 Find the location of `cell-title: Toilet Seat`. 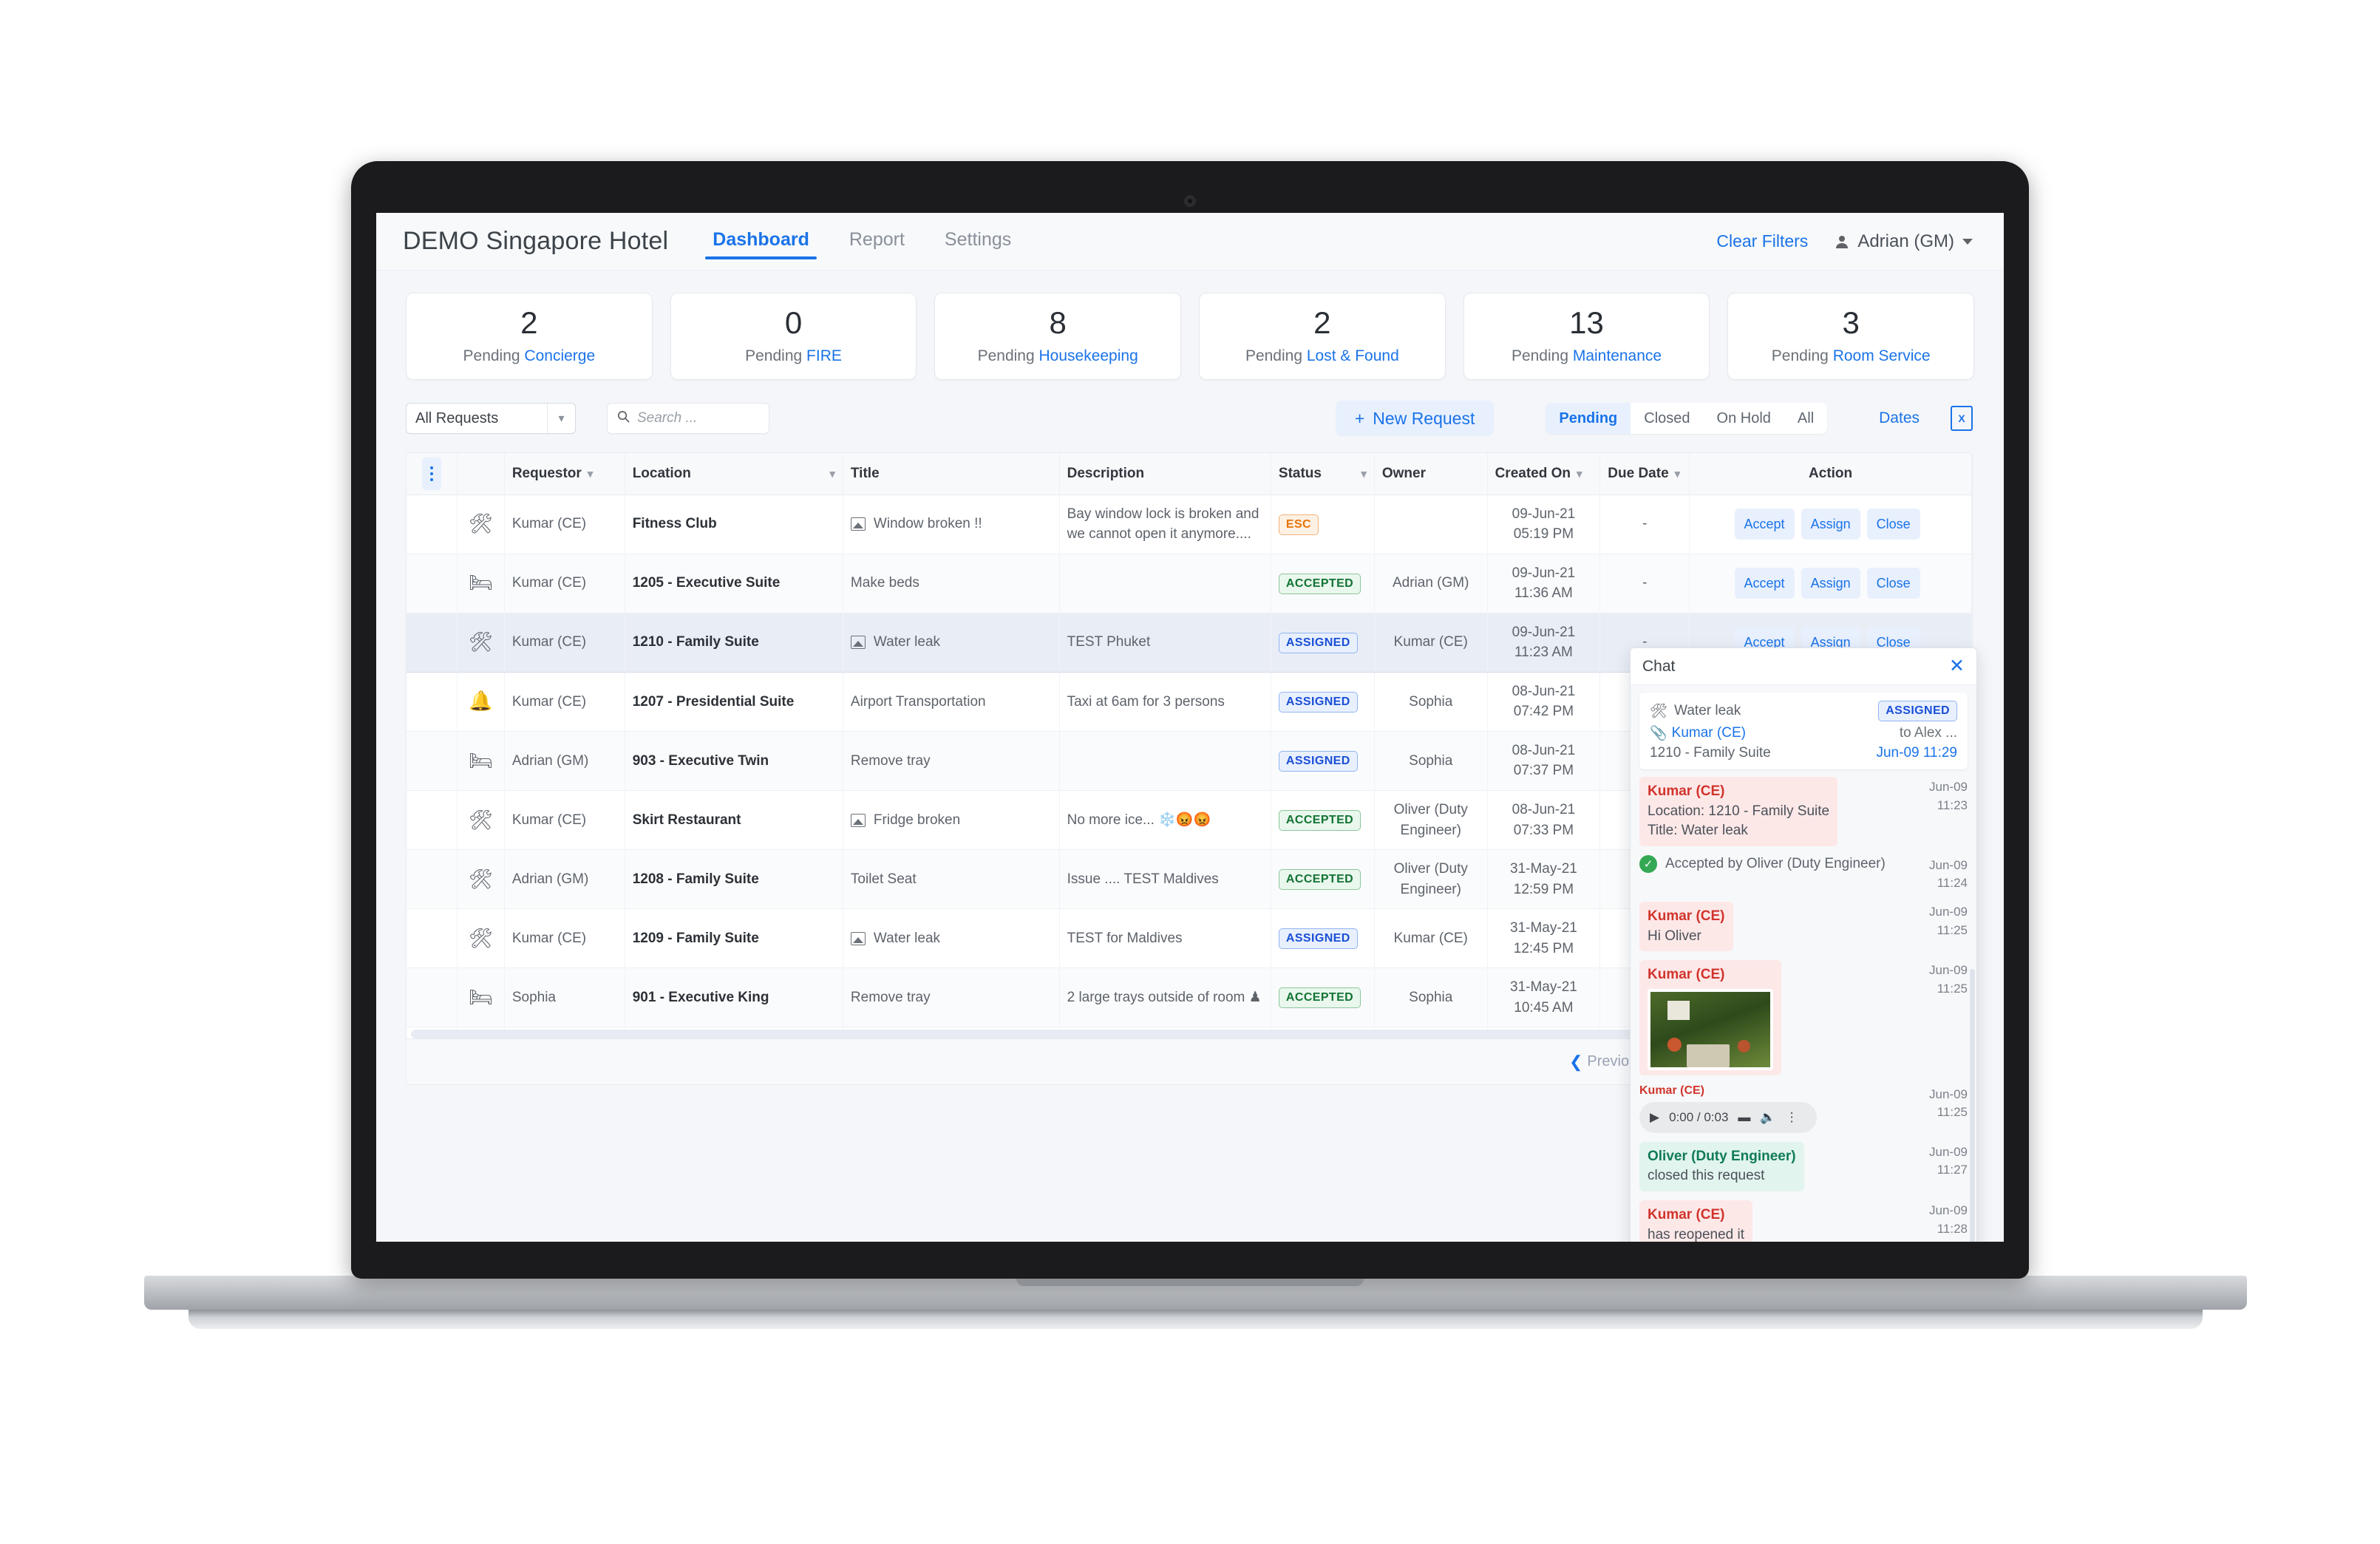

cell-title: Toilet Seat is located at coordinates (951, 879).